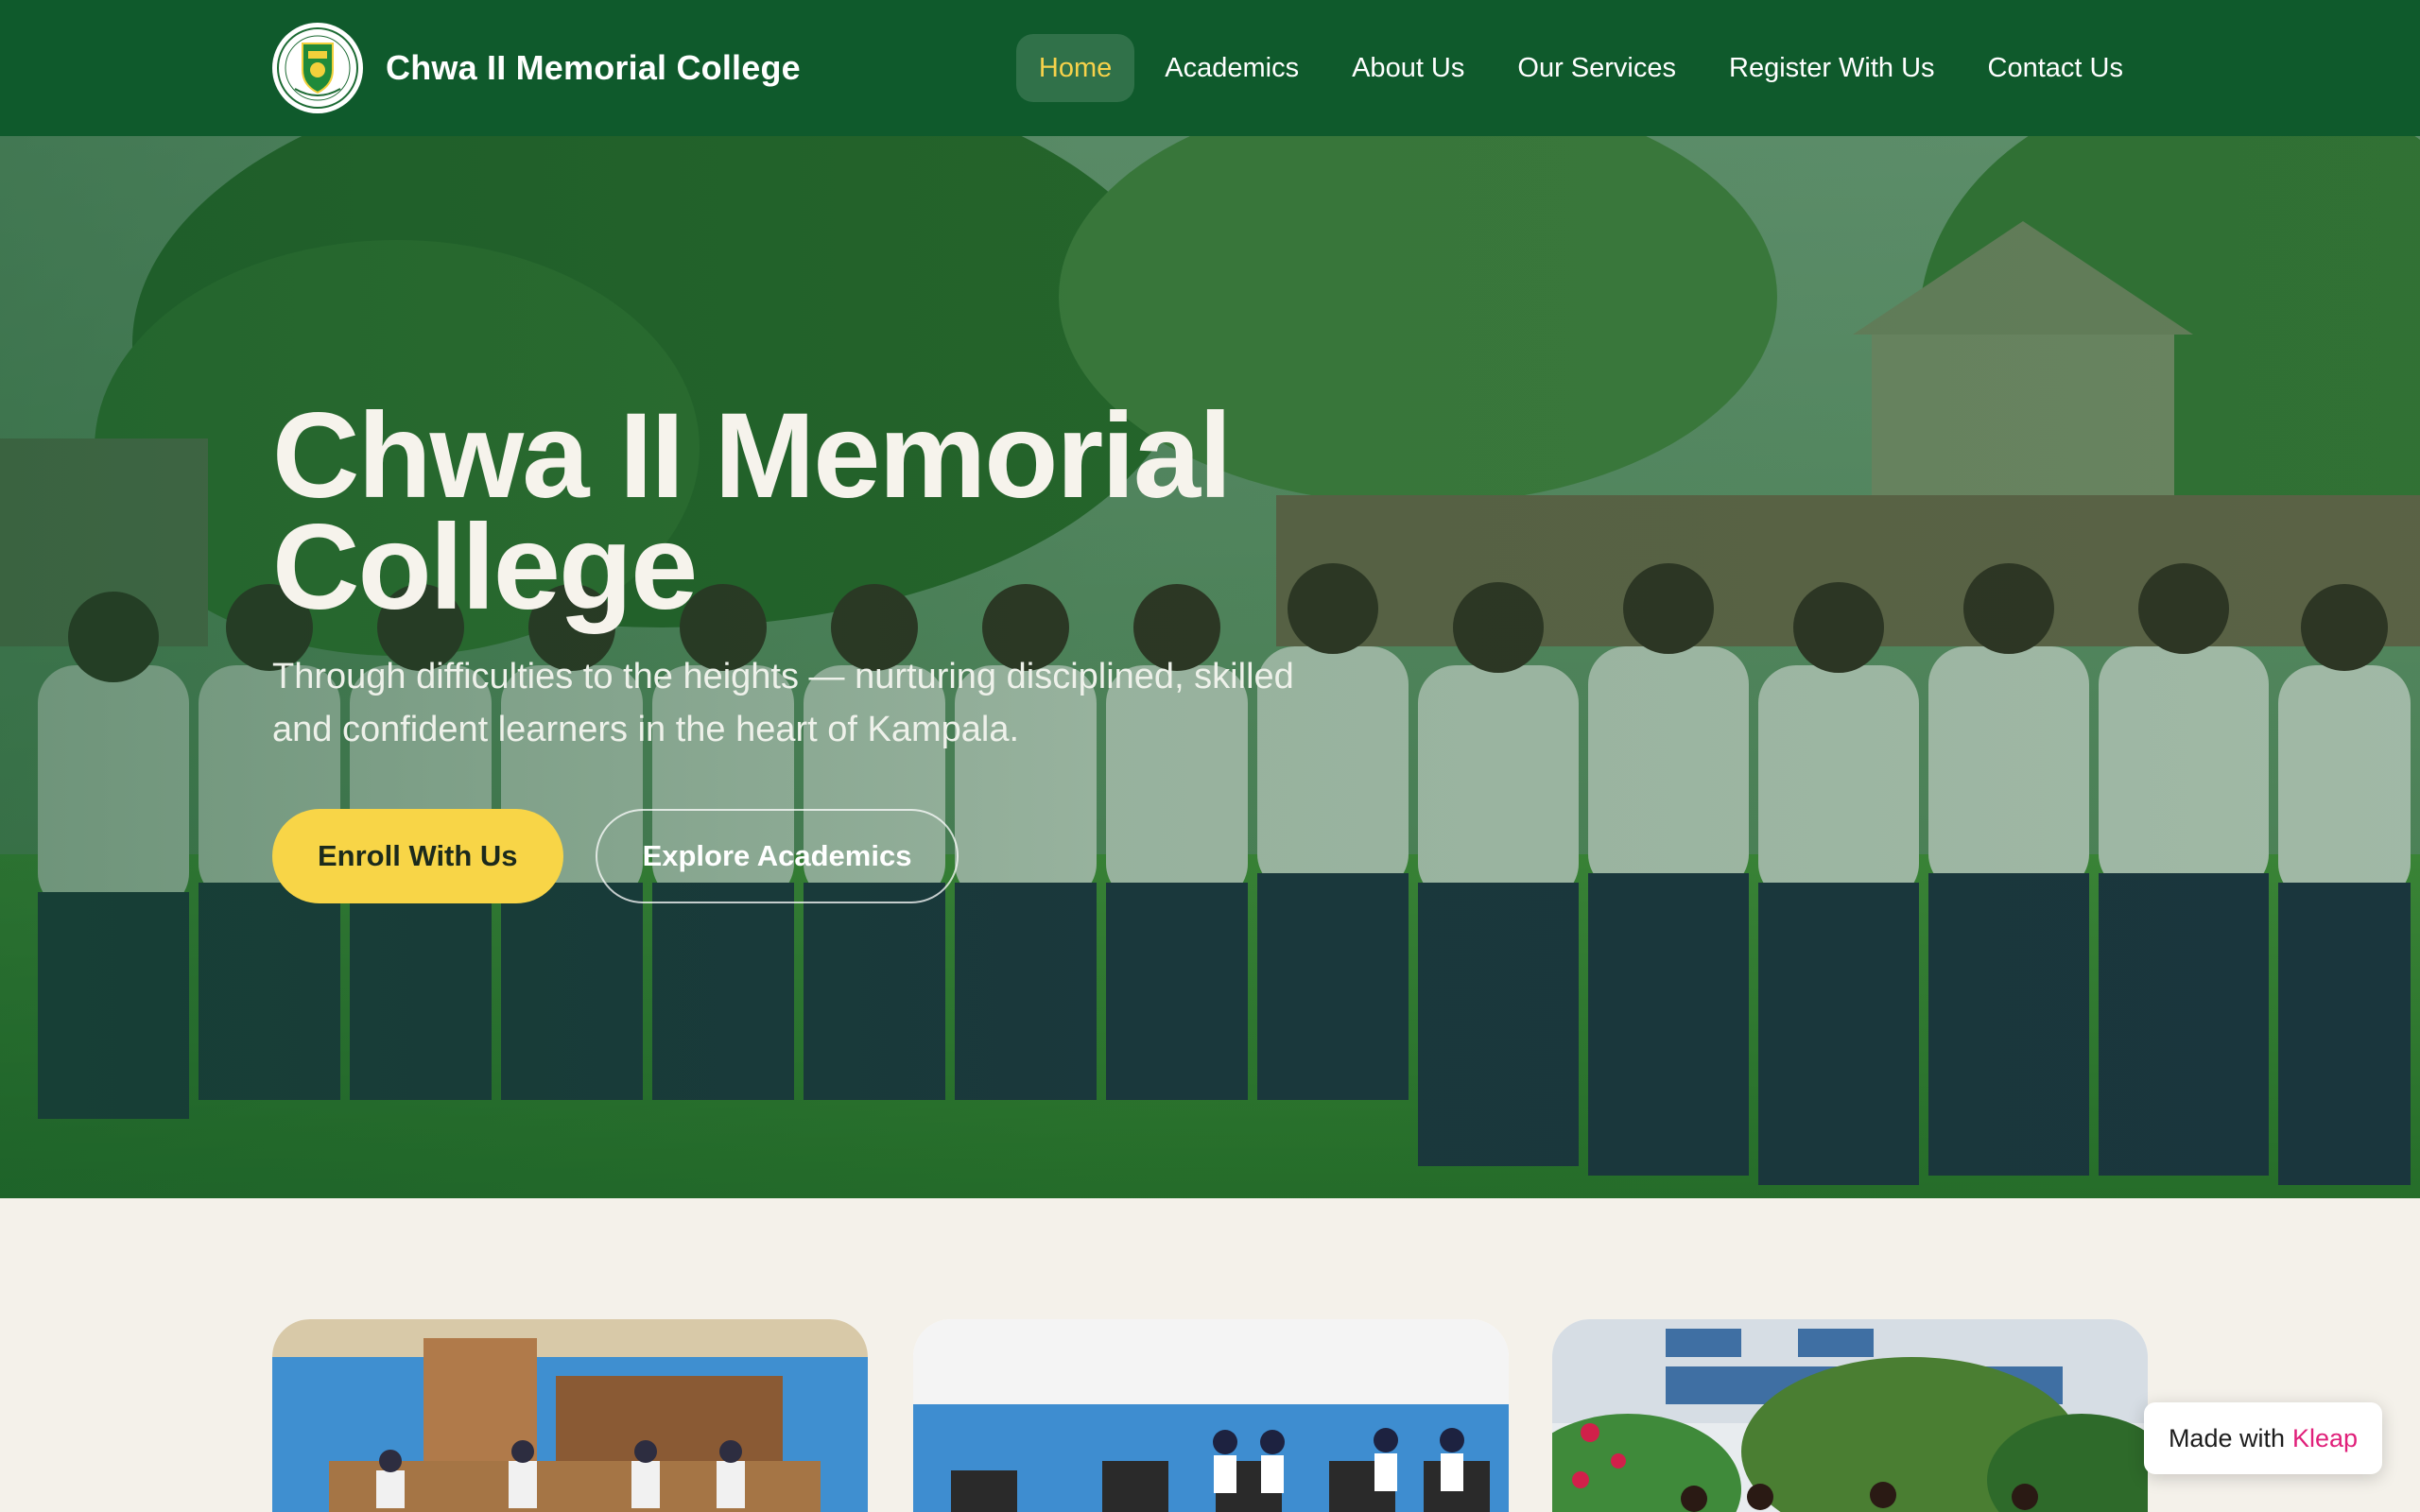 The image size is (2420, 1512). Describe the element at coordinates (777, 856) in the screenshot. I see `explore-academics-button: Explore Academics` at that location.